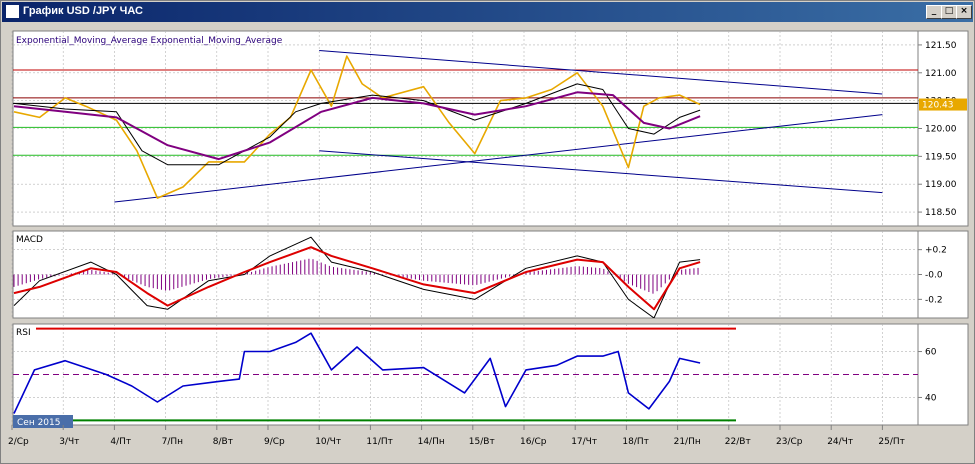 Image resolution: width=975 pixels, height=464 pixels. Describe the element at coordinates (173, 442) in the screenshot. I see `x-tick-label: 7/Пн` at that location.